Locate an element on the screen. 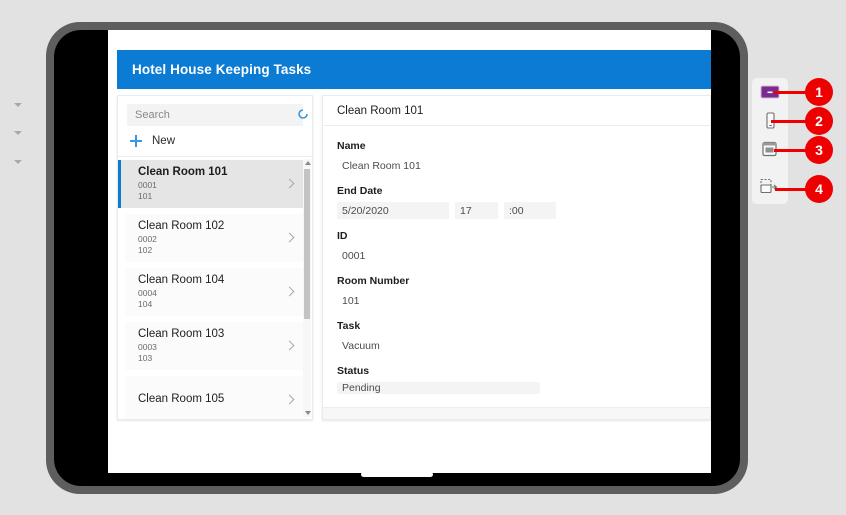 The height and width of the screenshot is (515, 846). new-item-label: New is located at coordinates (164, 141).